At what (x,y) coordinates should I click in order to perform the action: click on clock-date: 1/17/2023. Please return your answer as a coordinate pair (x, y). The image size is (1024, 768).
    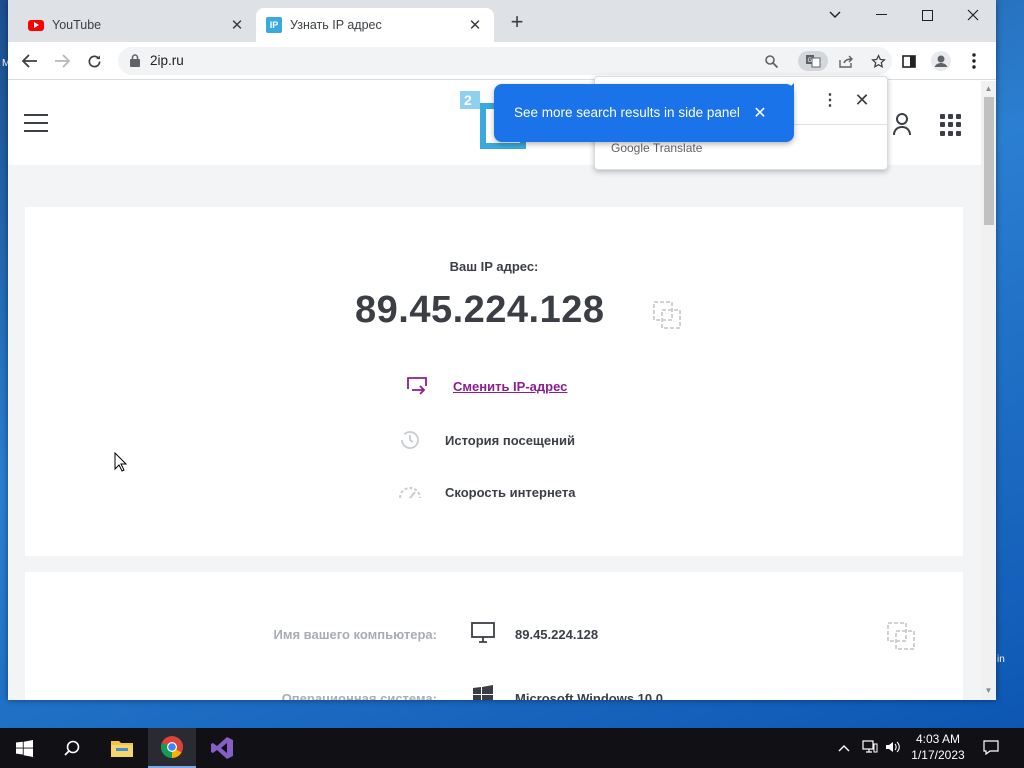
    Looking at the image, I should click on (938, 755).